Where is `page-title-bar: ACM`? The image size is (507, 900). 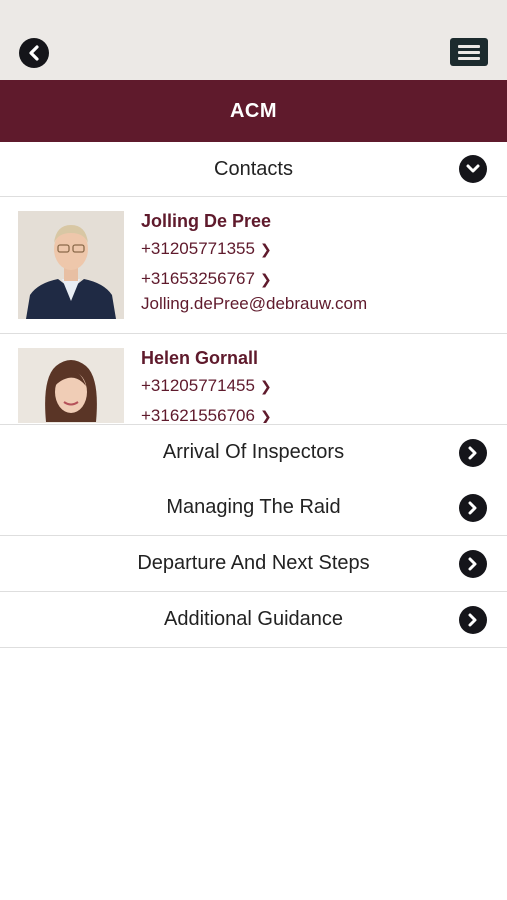
page-title-bar: ACM is located at coordinates (253, 111).